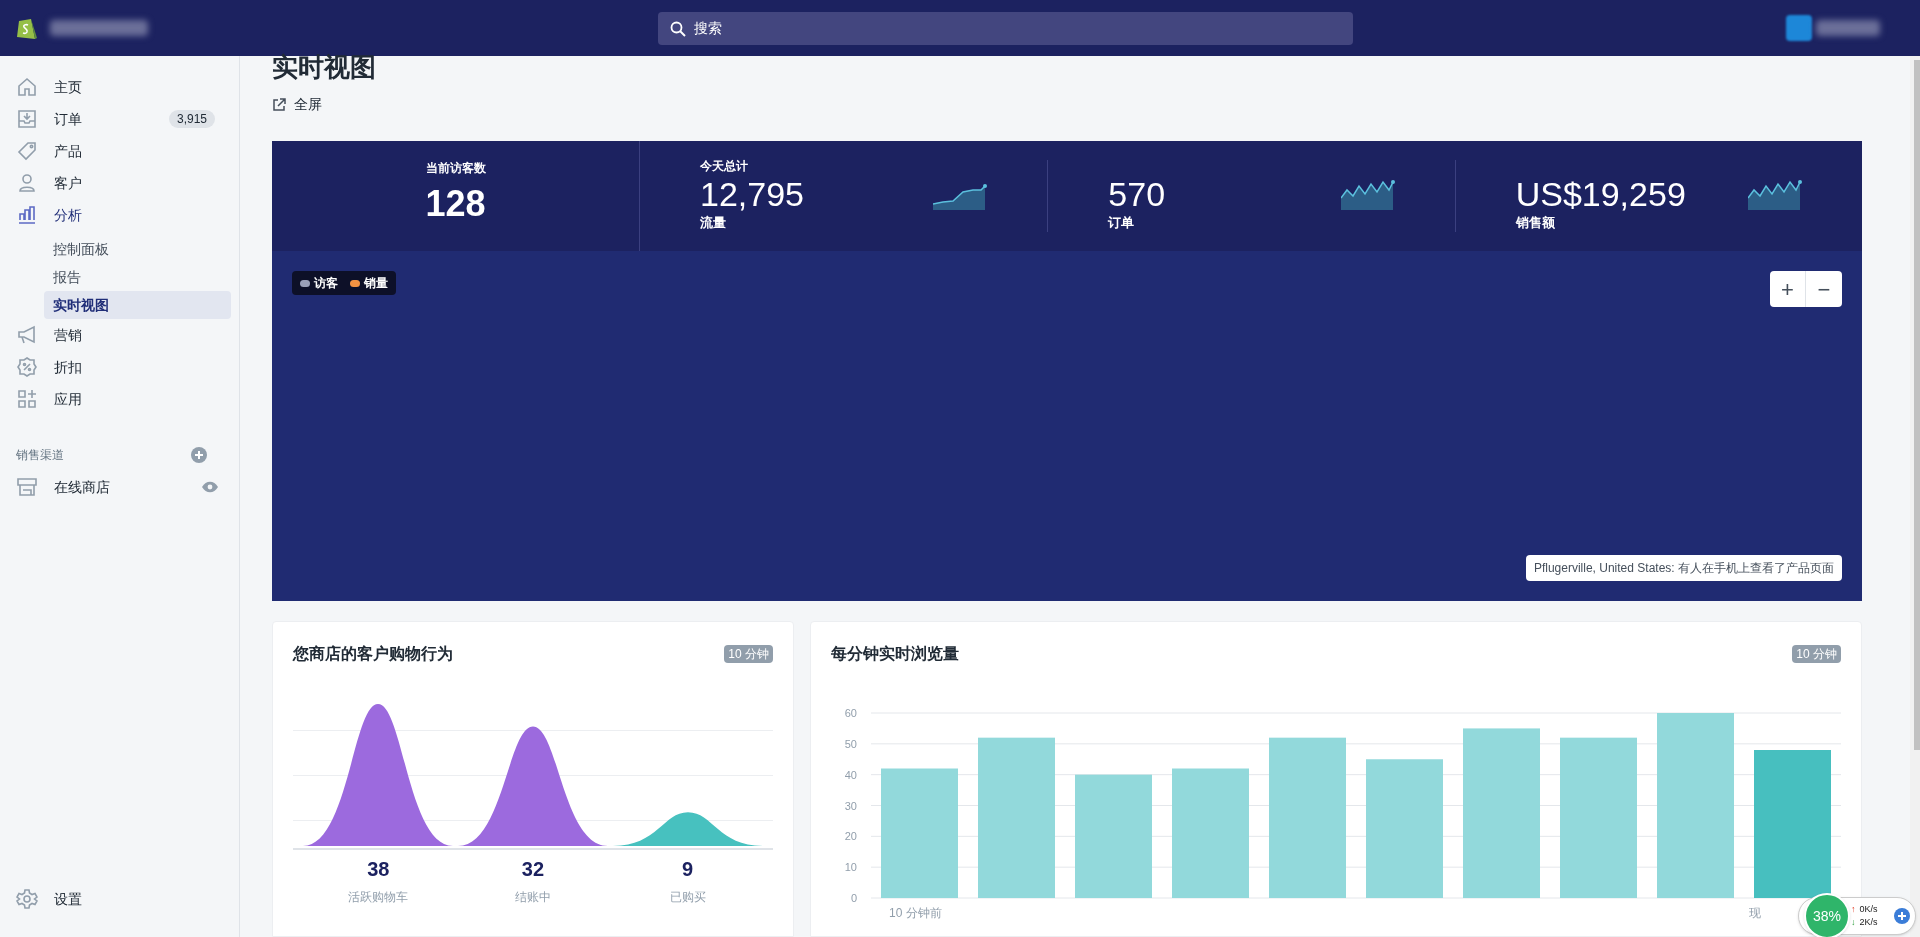 This screenshot has height=937, width=1920. Describe the element at coordinates (1005, 28) in the screenshot. I see `search-field: 搜索` at that location.